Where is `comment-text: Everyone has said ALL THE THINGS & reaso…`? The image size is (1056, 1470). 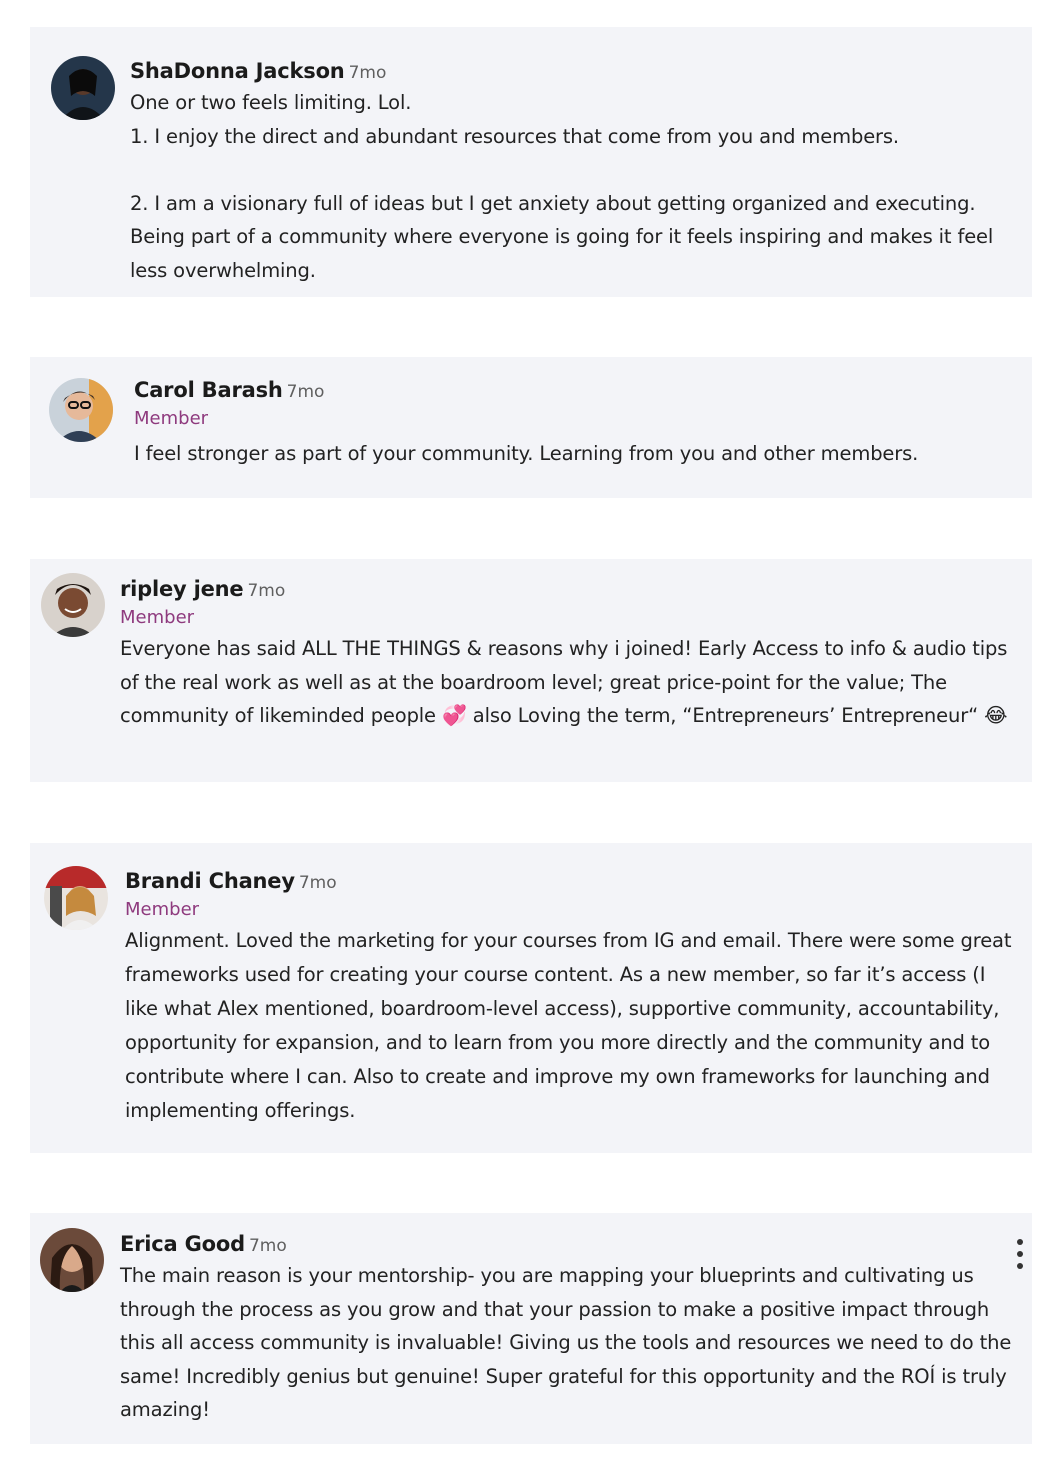
comment-text: Everyone has said ALL THE THINGS & reaso… is located at coordinates (567, 682).